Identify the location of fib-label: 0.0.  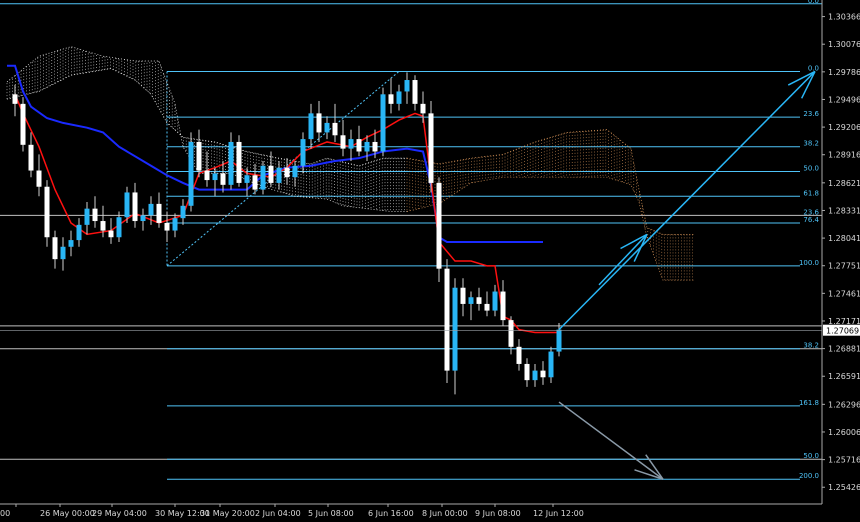
(813, 68).